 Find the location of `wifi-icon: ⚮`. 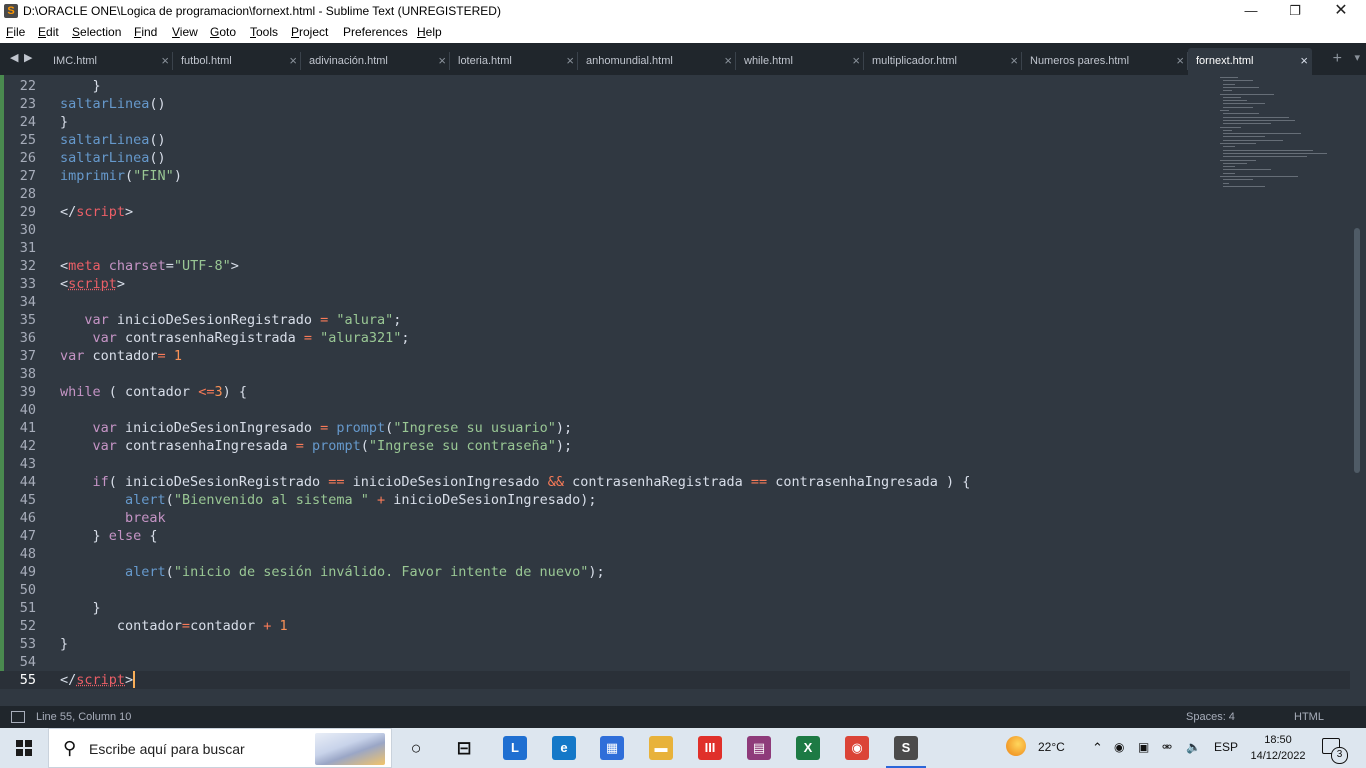

wifi-icon: ⚮ is located at coordinates (1167, 747).